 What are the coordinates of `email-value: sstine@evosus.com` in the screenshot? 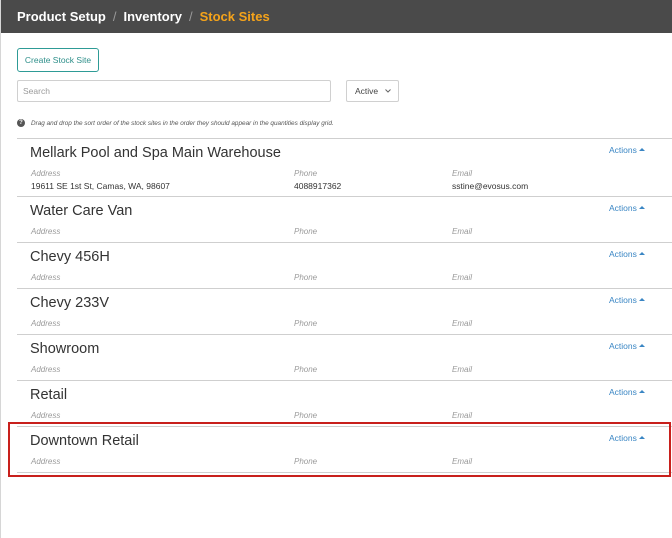 It's located at (490, 186).